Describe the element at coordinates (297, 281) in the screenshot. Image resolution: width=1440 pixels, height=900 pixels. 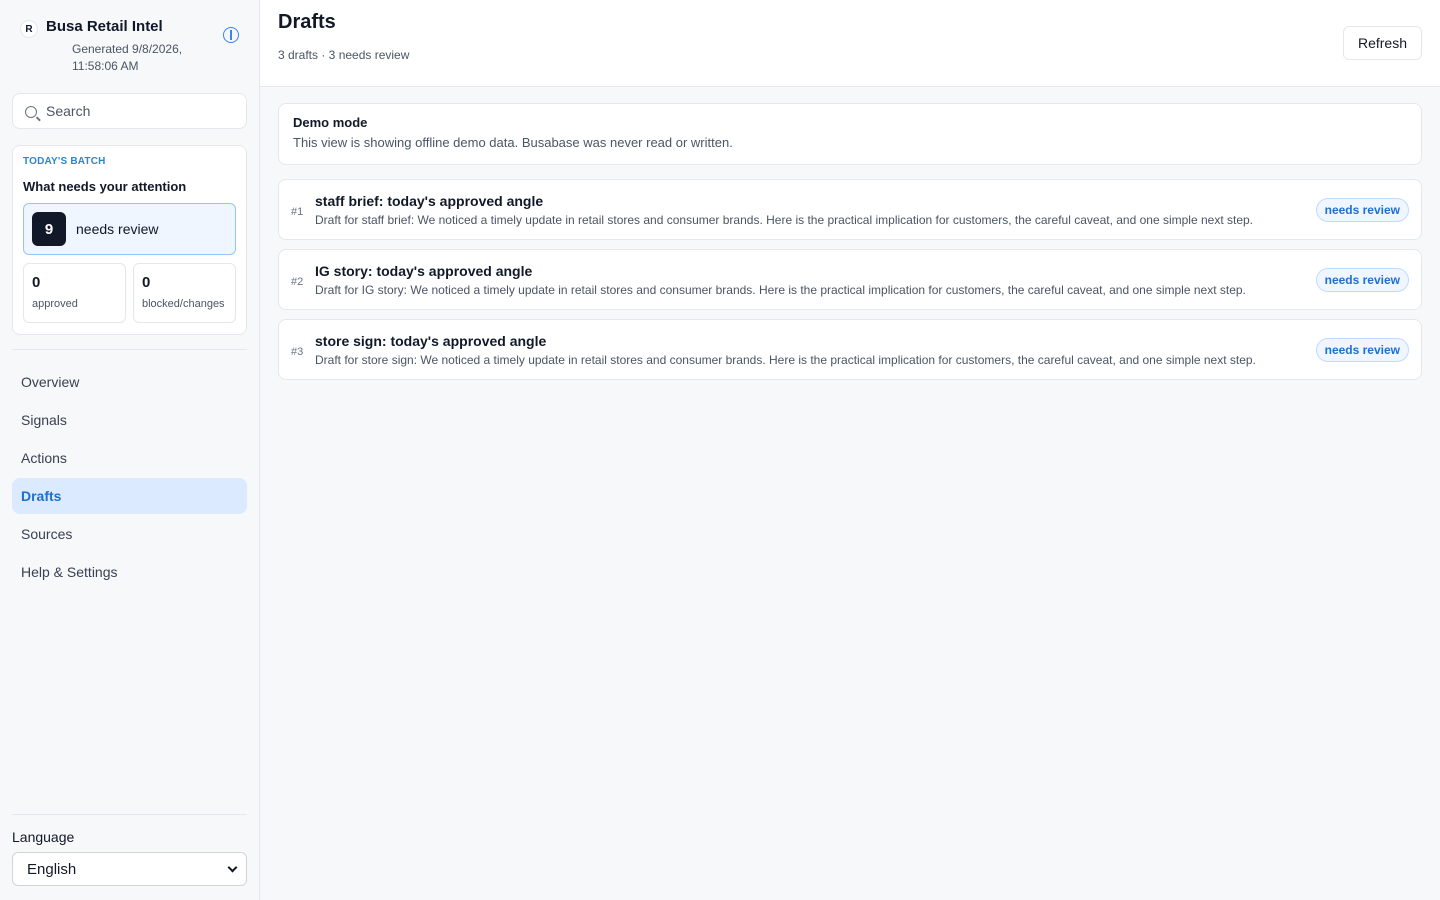
I see `draft-number: #2` at that location.